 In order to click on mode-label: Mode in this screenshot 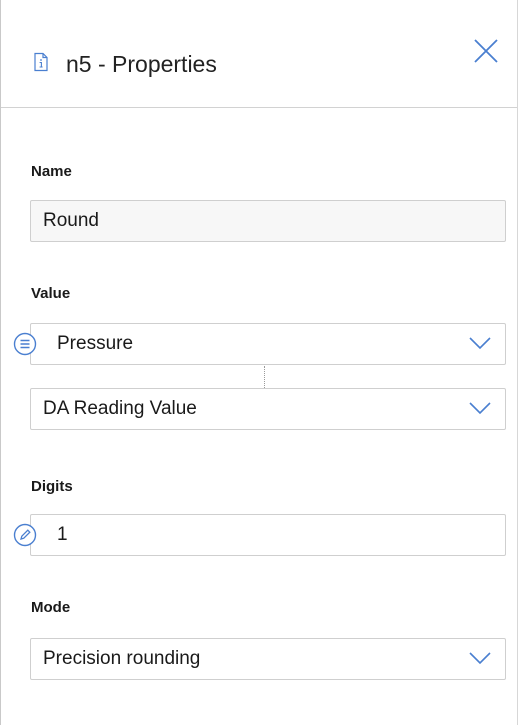, I will do `click(51, 607)`.